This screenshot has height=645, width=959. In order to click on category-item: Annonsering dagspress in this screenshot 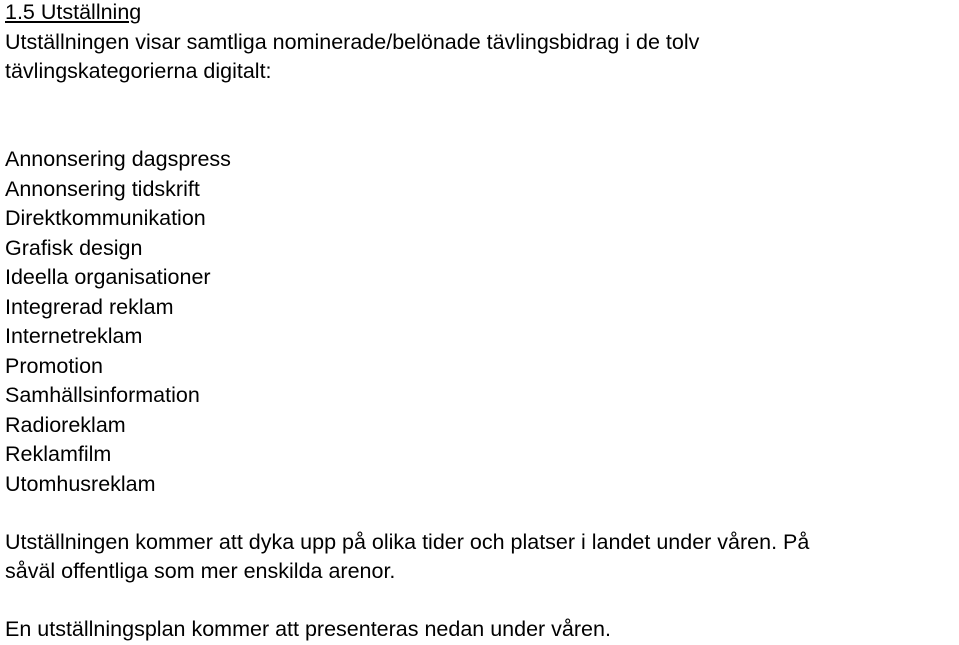, I will do `click(118, 159)`.